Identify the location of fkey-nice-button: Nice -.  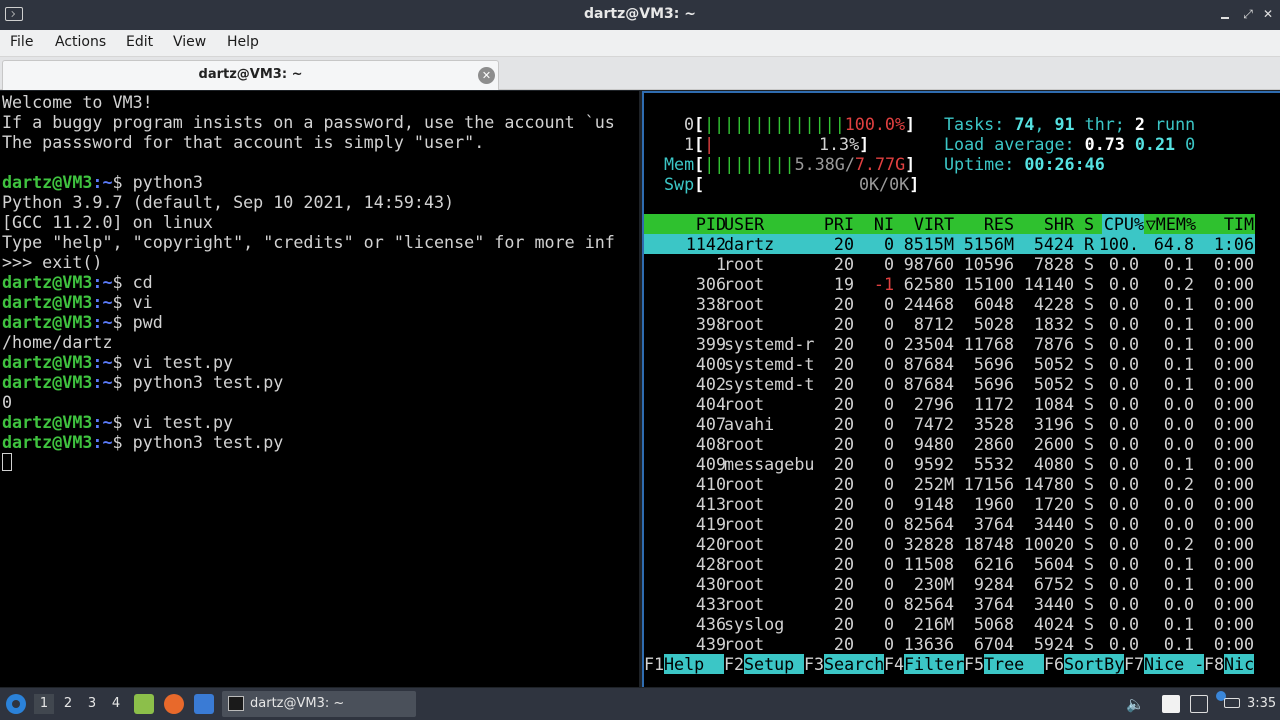
(1174, 664).